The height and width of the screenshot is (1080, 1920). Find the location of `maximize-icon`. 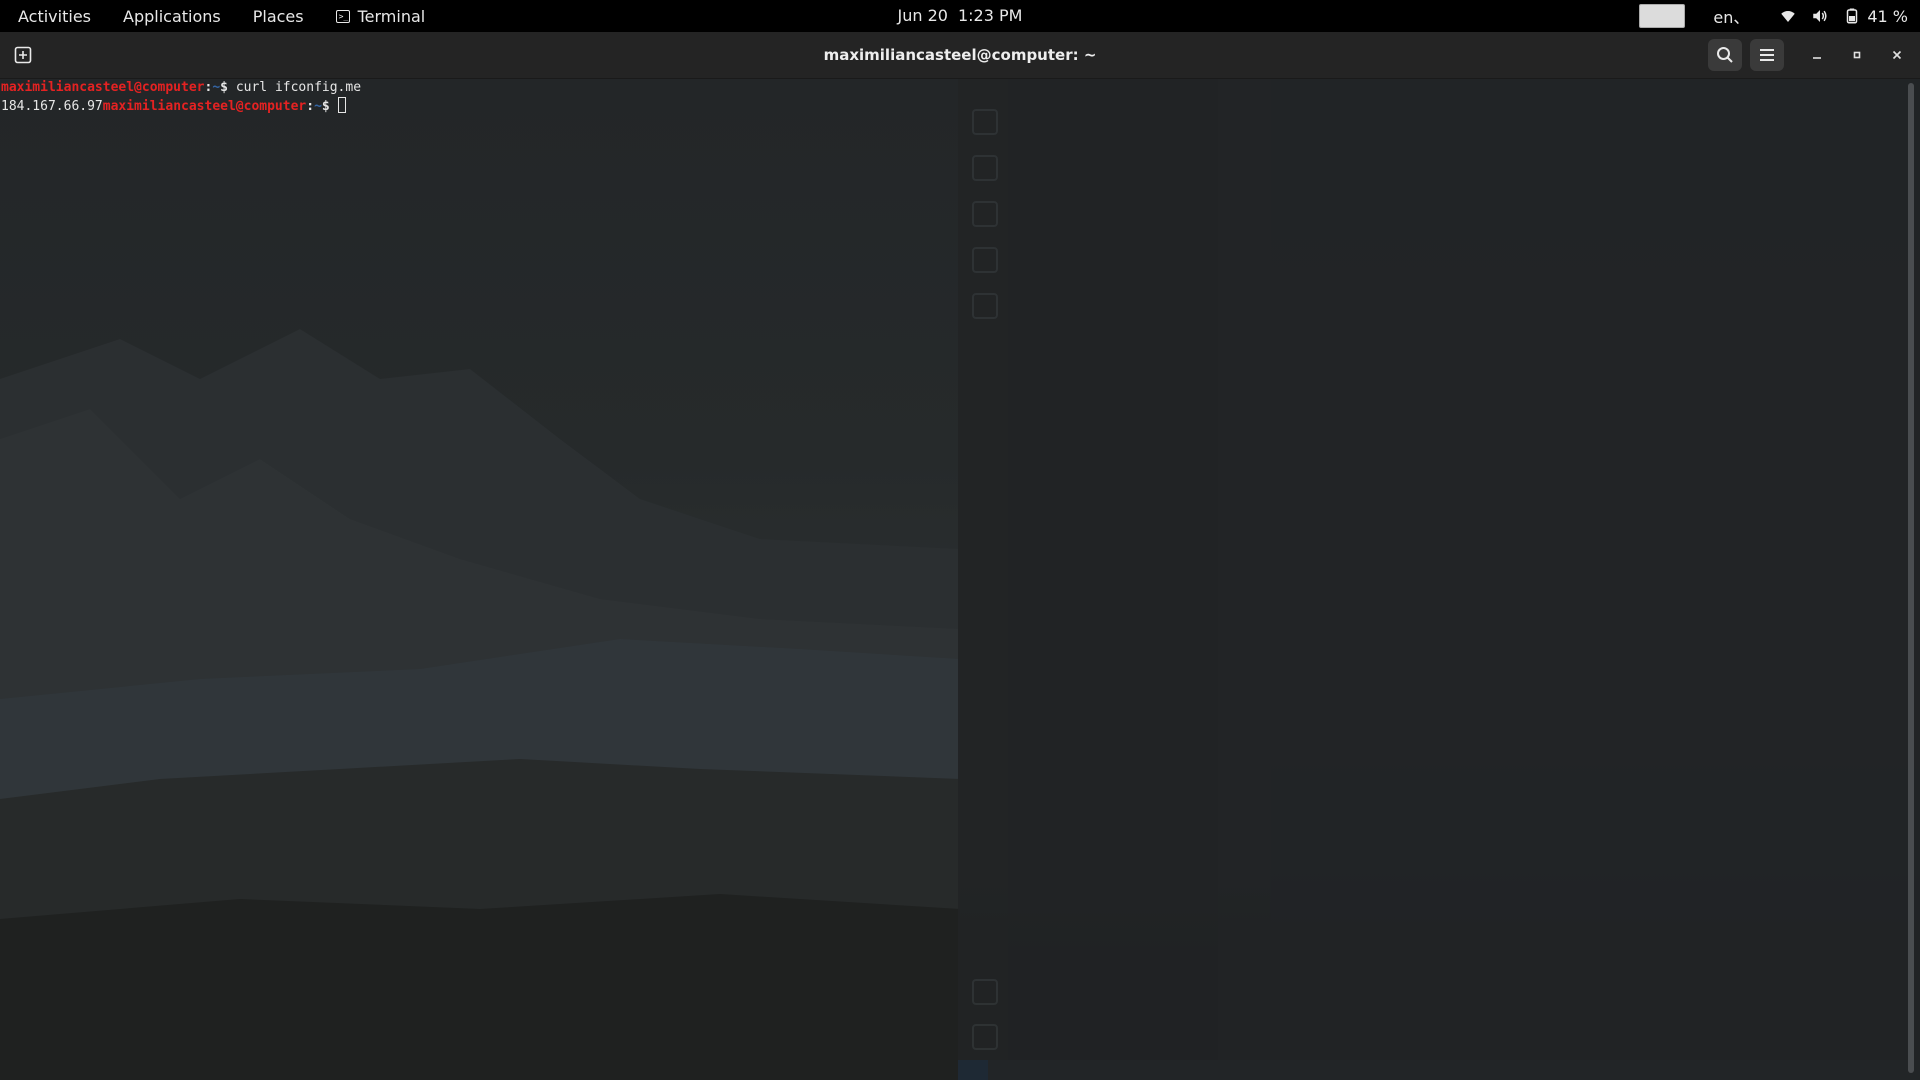

maximize-icon is located at coordinates (1857, 55).